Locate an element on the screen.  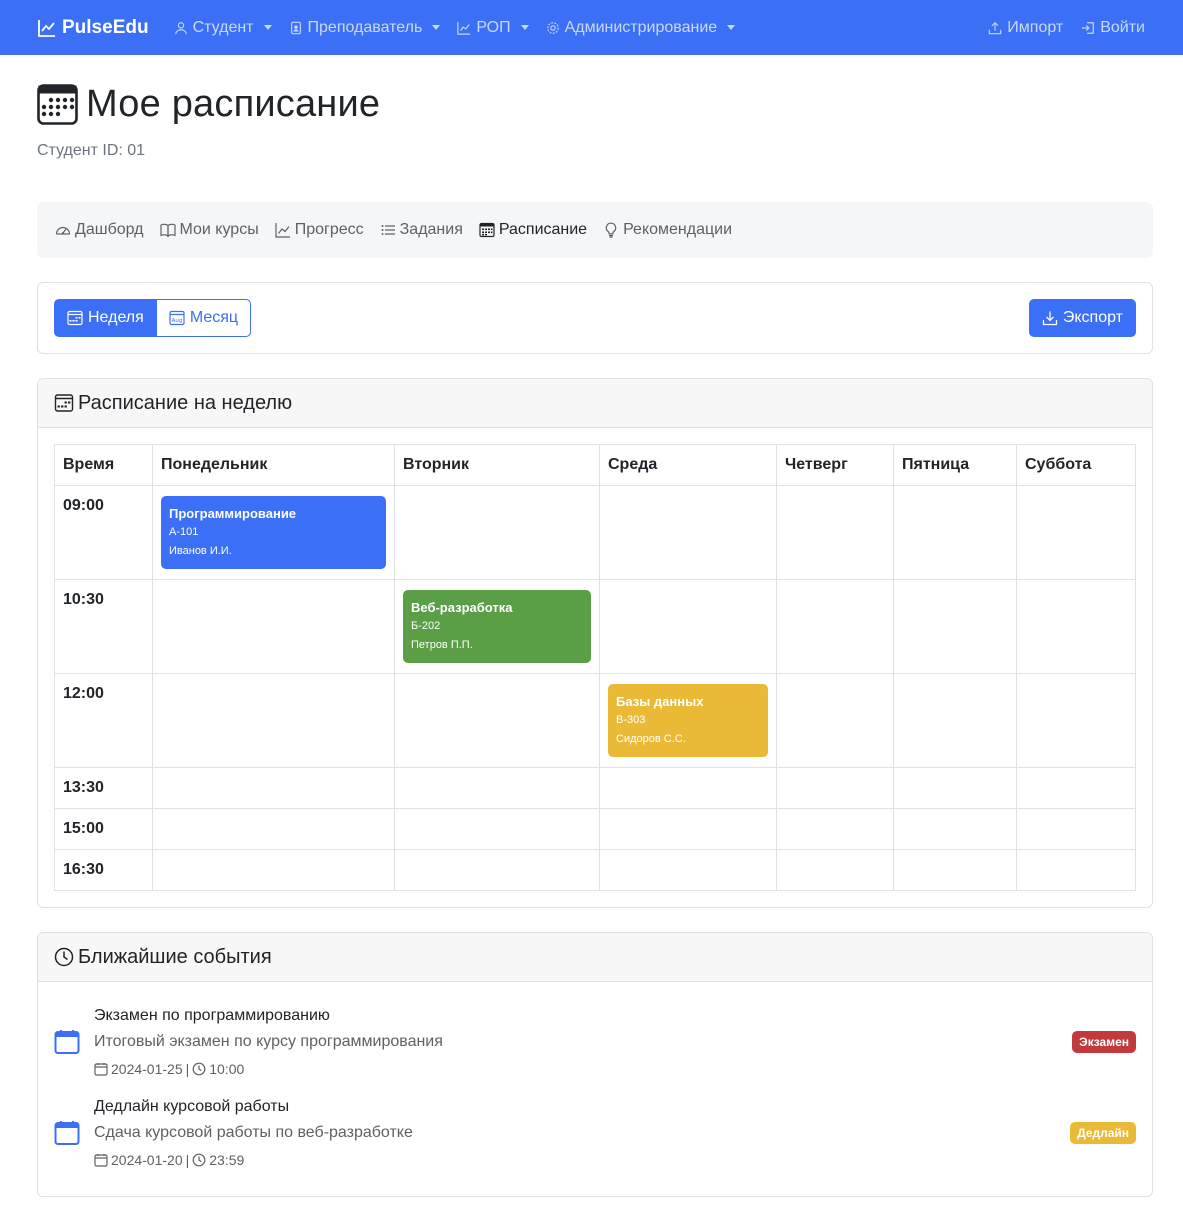
month-view-button: Aug Месяц is located at coordinates (204, 318).